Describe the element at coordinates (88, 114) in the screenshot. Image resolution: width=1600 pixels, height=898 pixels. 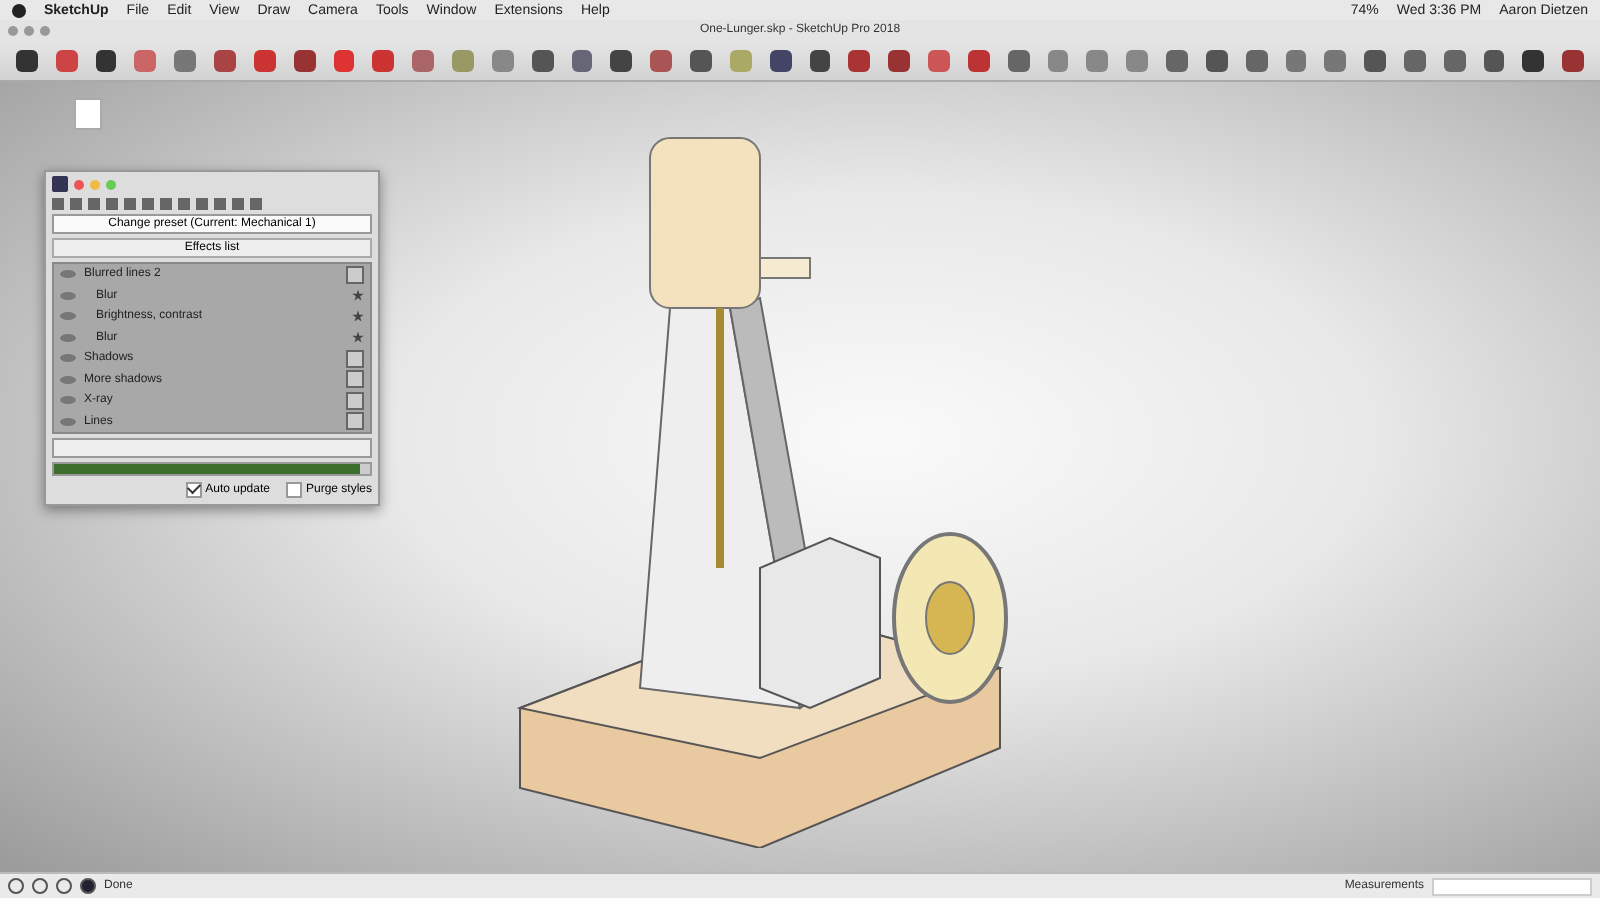
I see `document-icon` at that location.